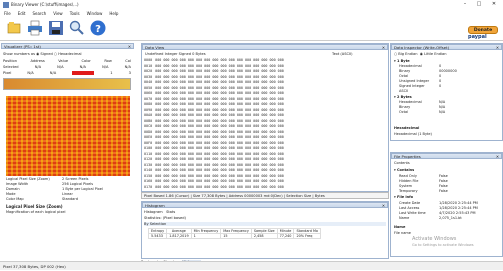  I want to click on hex-row-address: 00C0, so click(148, 126).